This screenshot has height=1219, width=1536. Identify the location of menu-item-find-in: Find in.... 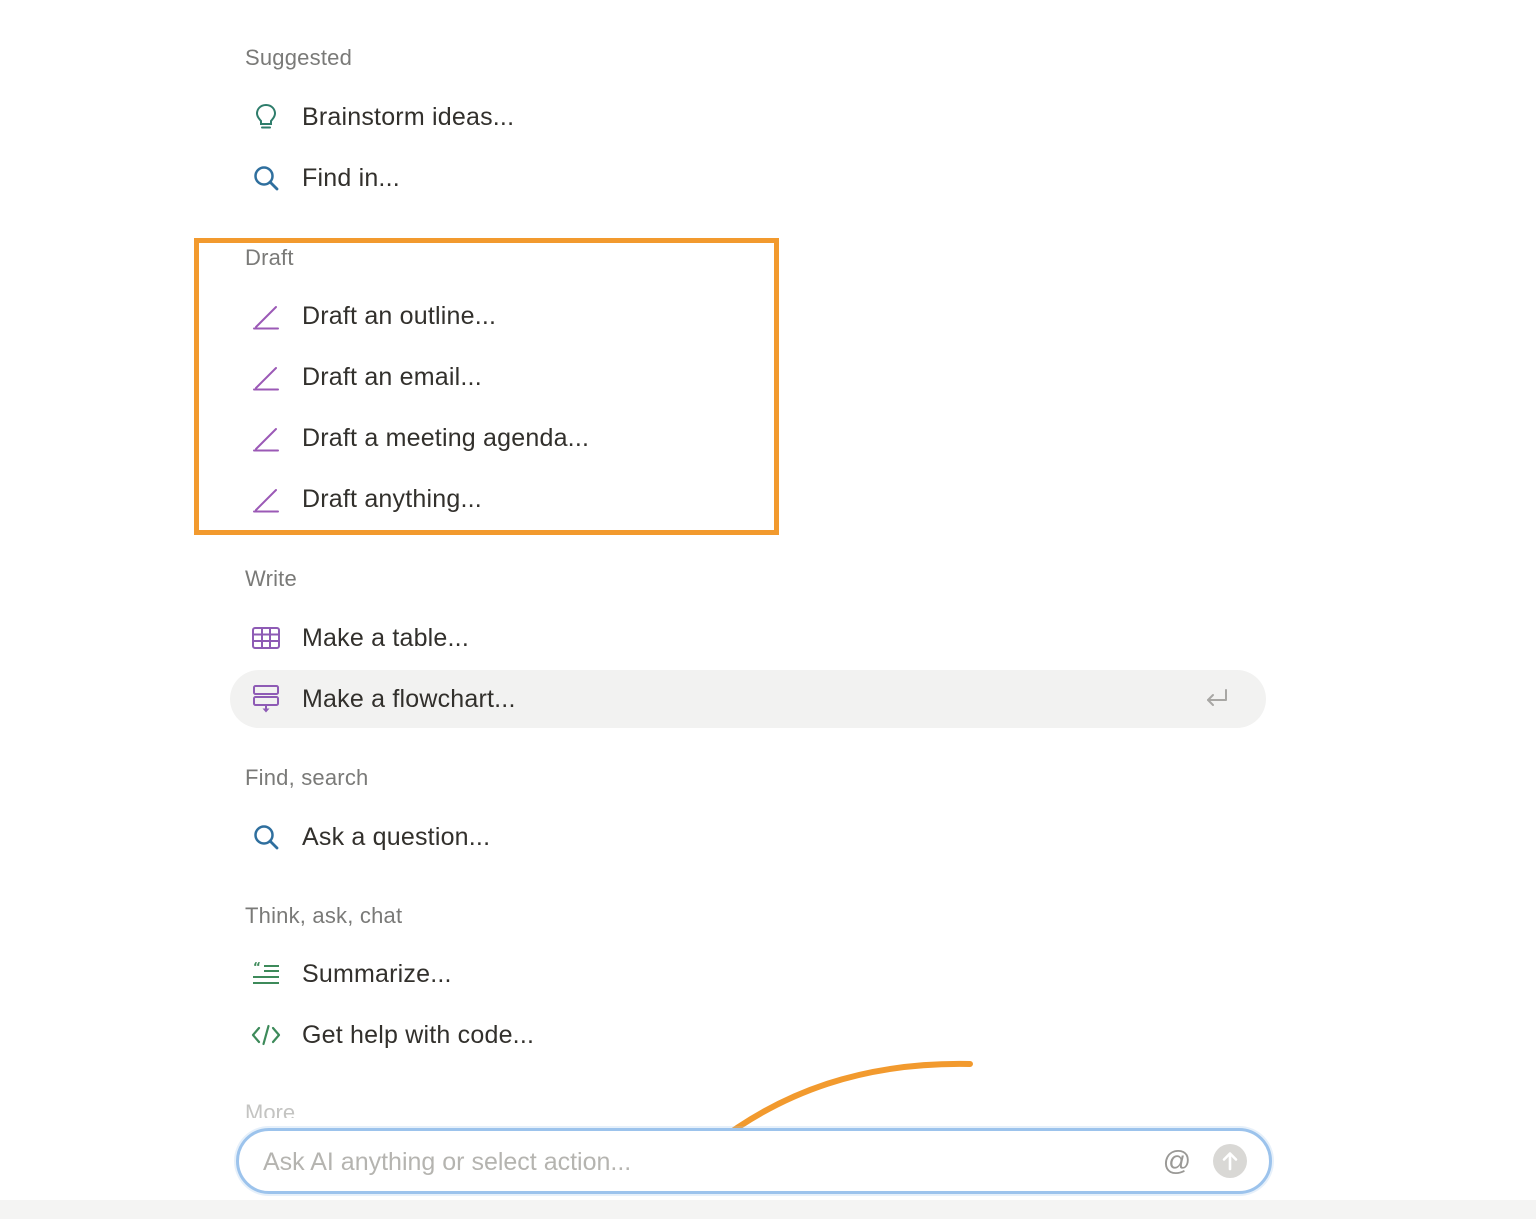
(748, 178).